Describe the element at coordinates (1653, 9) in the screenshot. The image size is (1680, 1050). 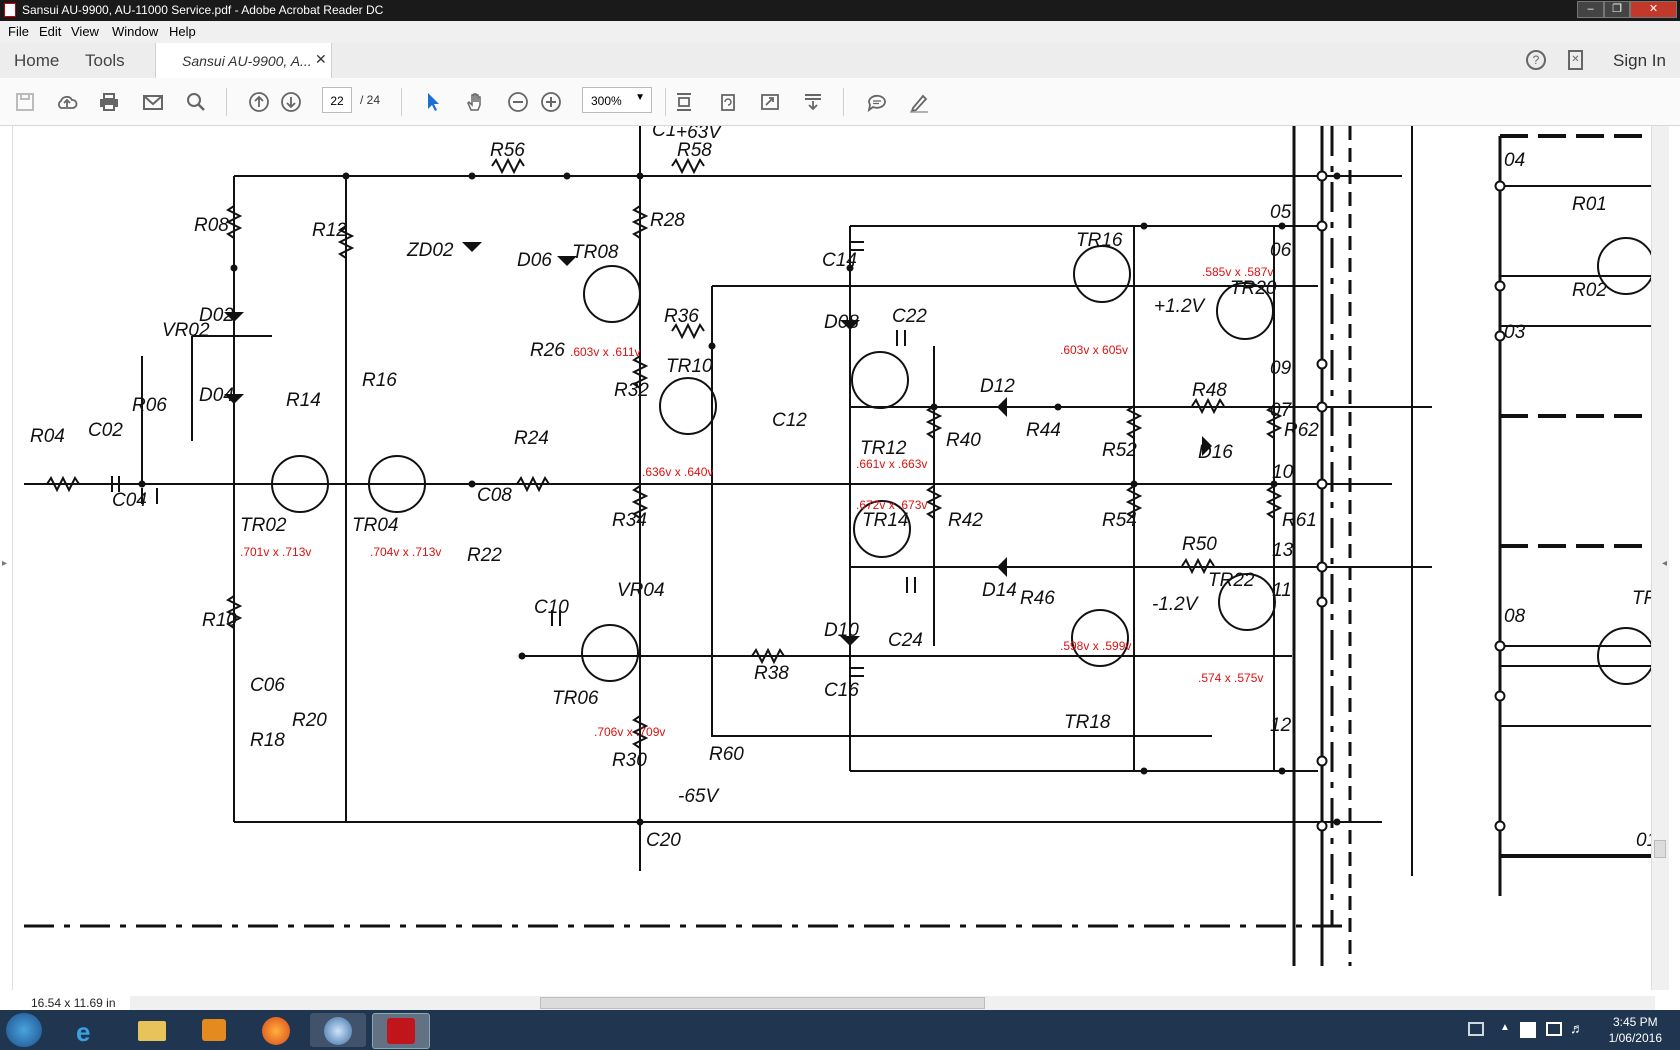
I see `close-window-button: ✕` at that location.